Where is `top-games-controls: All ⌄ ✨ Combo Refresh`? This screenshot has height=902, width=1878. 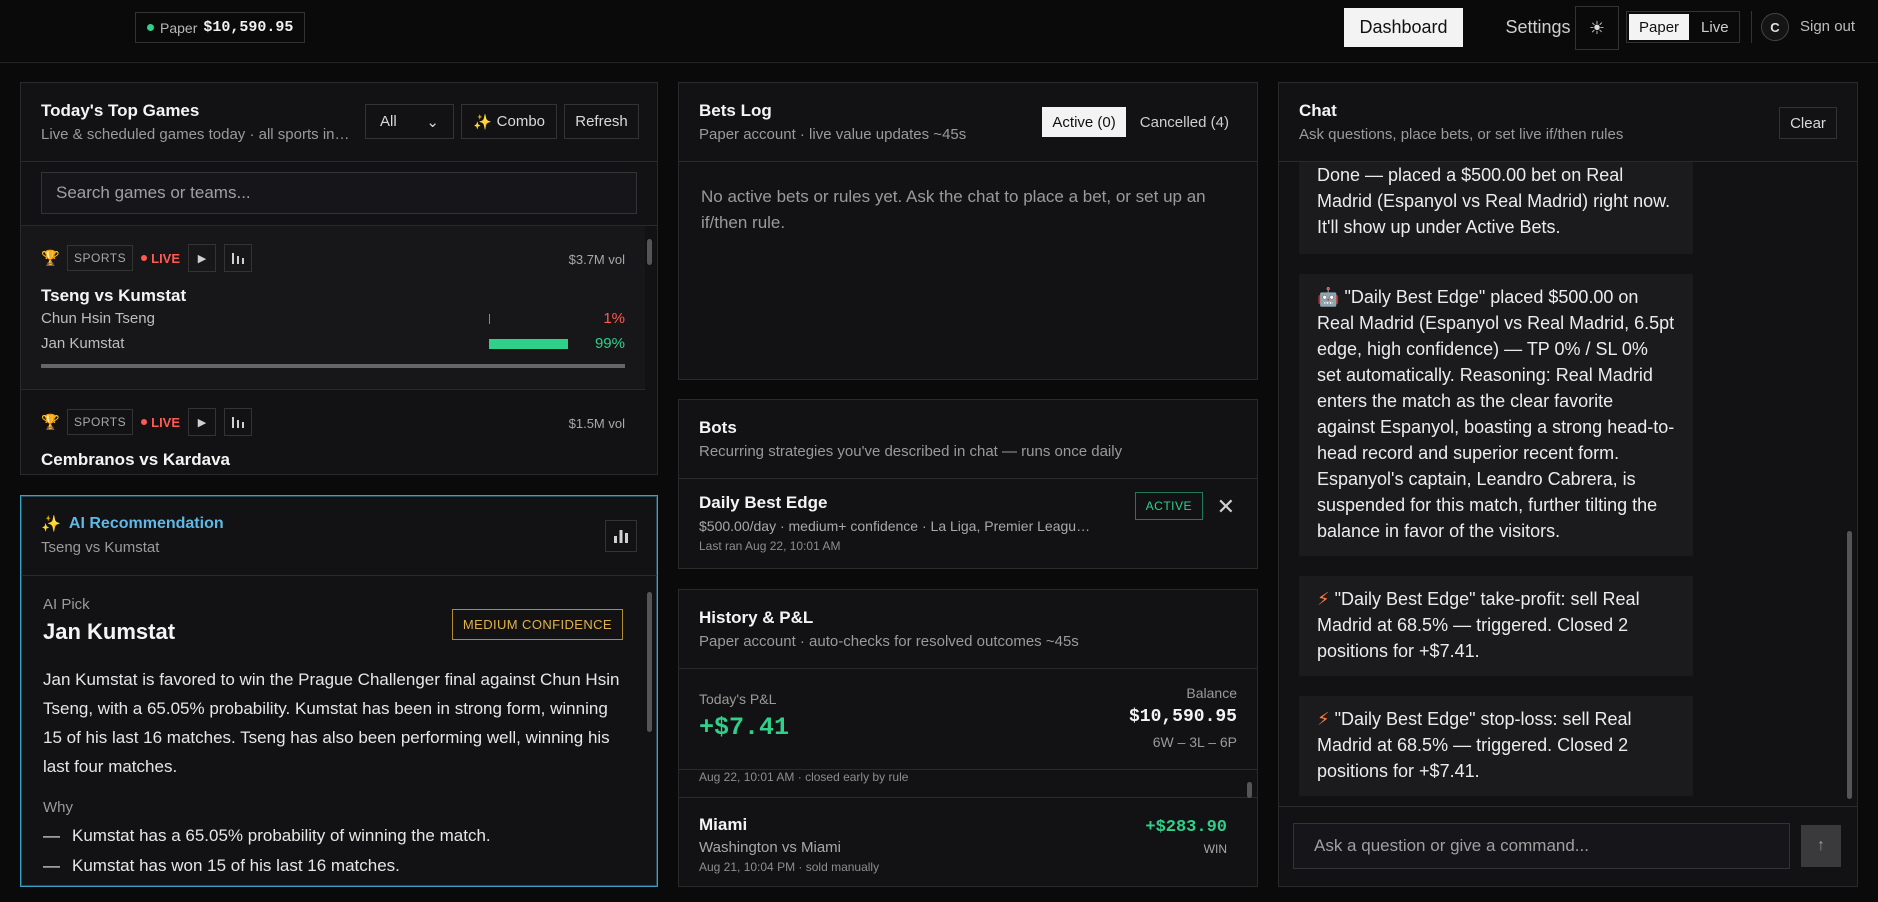 top-games-controls: All ⌄ ✨ Combo Refresh is located at coordinates (502, 121).